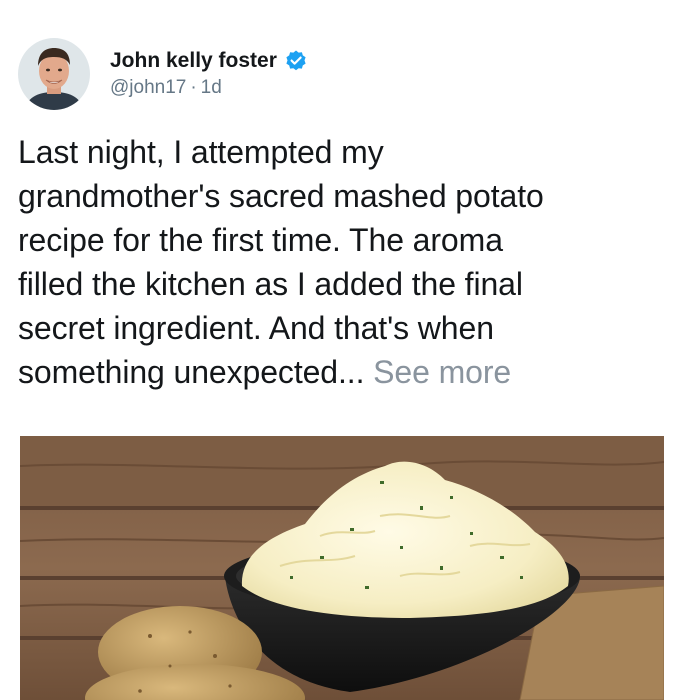 The image size is (700, 700). I want to click on handle: @john17, so click(148, 87).